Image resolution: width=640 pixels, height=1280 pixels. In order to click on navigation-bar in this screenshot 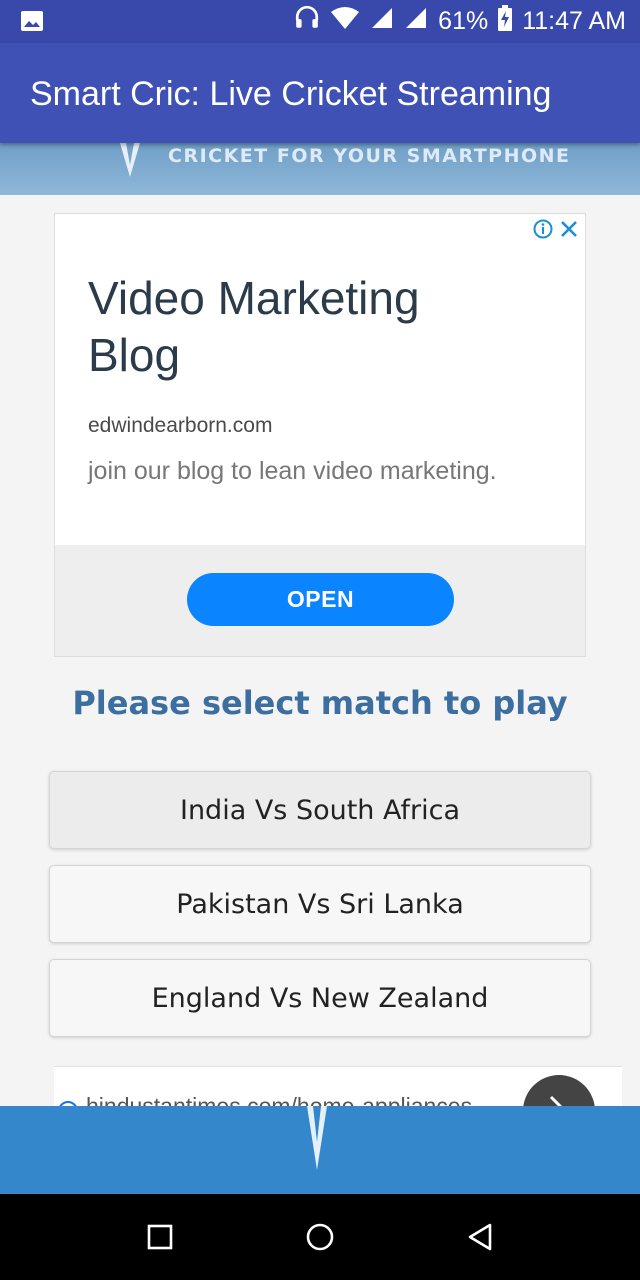, I will do `click(320, 1237)`.